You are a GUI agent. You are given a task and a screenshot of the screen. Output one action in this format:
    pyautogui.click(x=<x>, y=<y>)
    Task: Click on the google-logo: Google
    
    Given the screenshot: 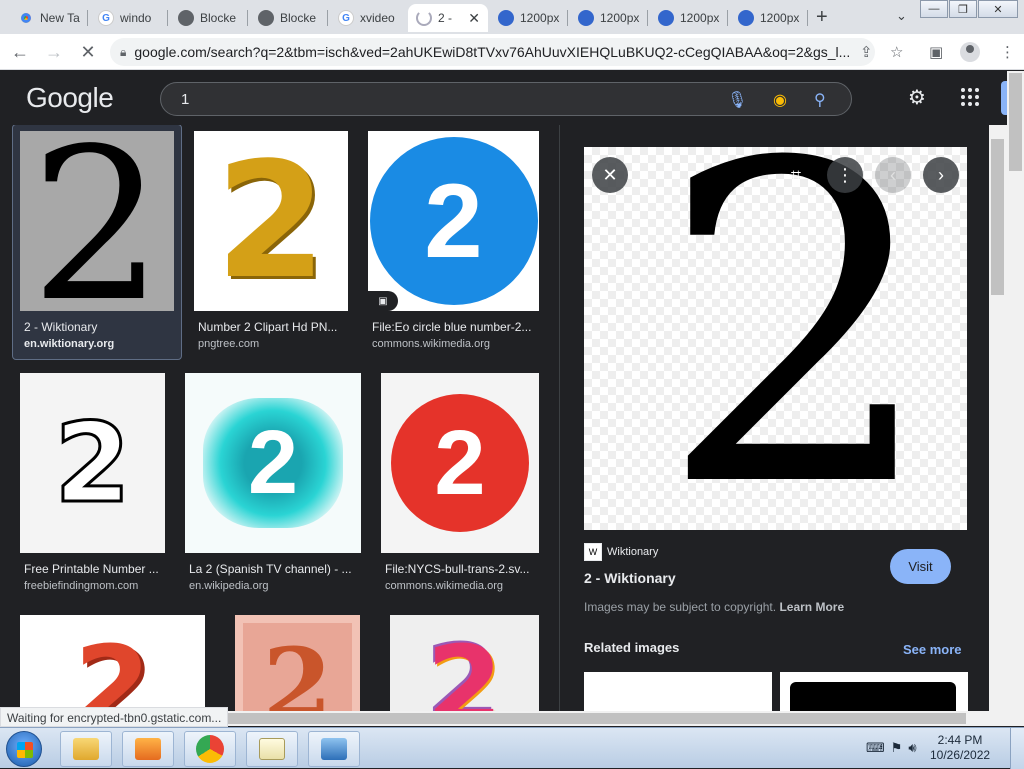 What is the action you would take?
    pyautogui.click(x=70, y=98)
    